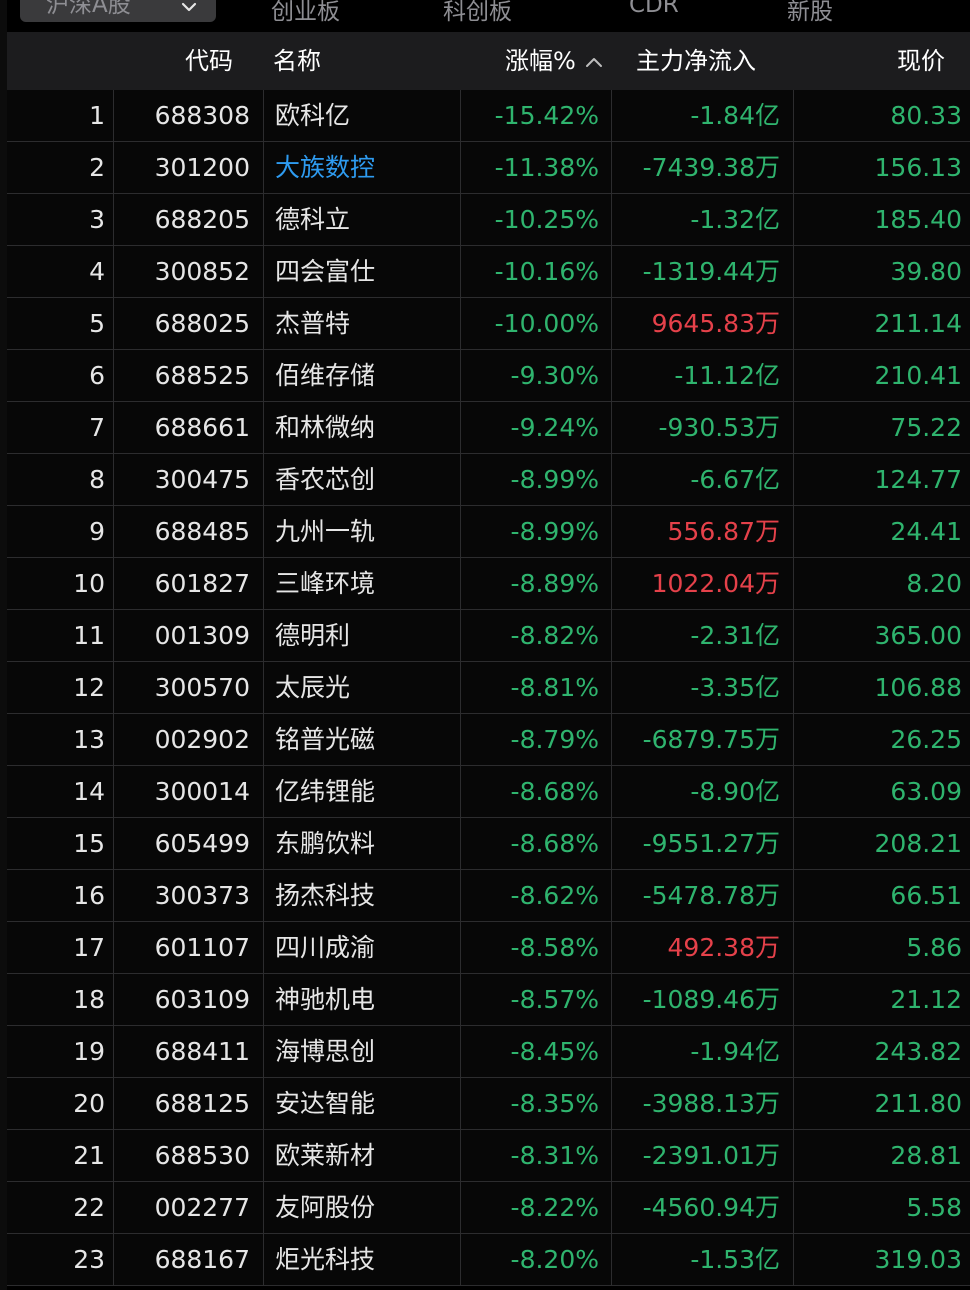 This screenshot has width=970, height=1290. I want to click on table-row: 3 688205 德科立 -10.25% -1.32亿 185.40, so click(488, 220).